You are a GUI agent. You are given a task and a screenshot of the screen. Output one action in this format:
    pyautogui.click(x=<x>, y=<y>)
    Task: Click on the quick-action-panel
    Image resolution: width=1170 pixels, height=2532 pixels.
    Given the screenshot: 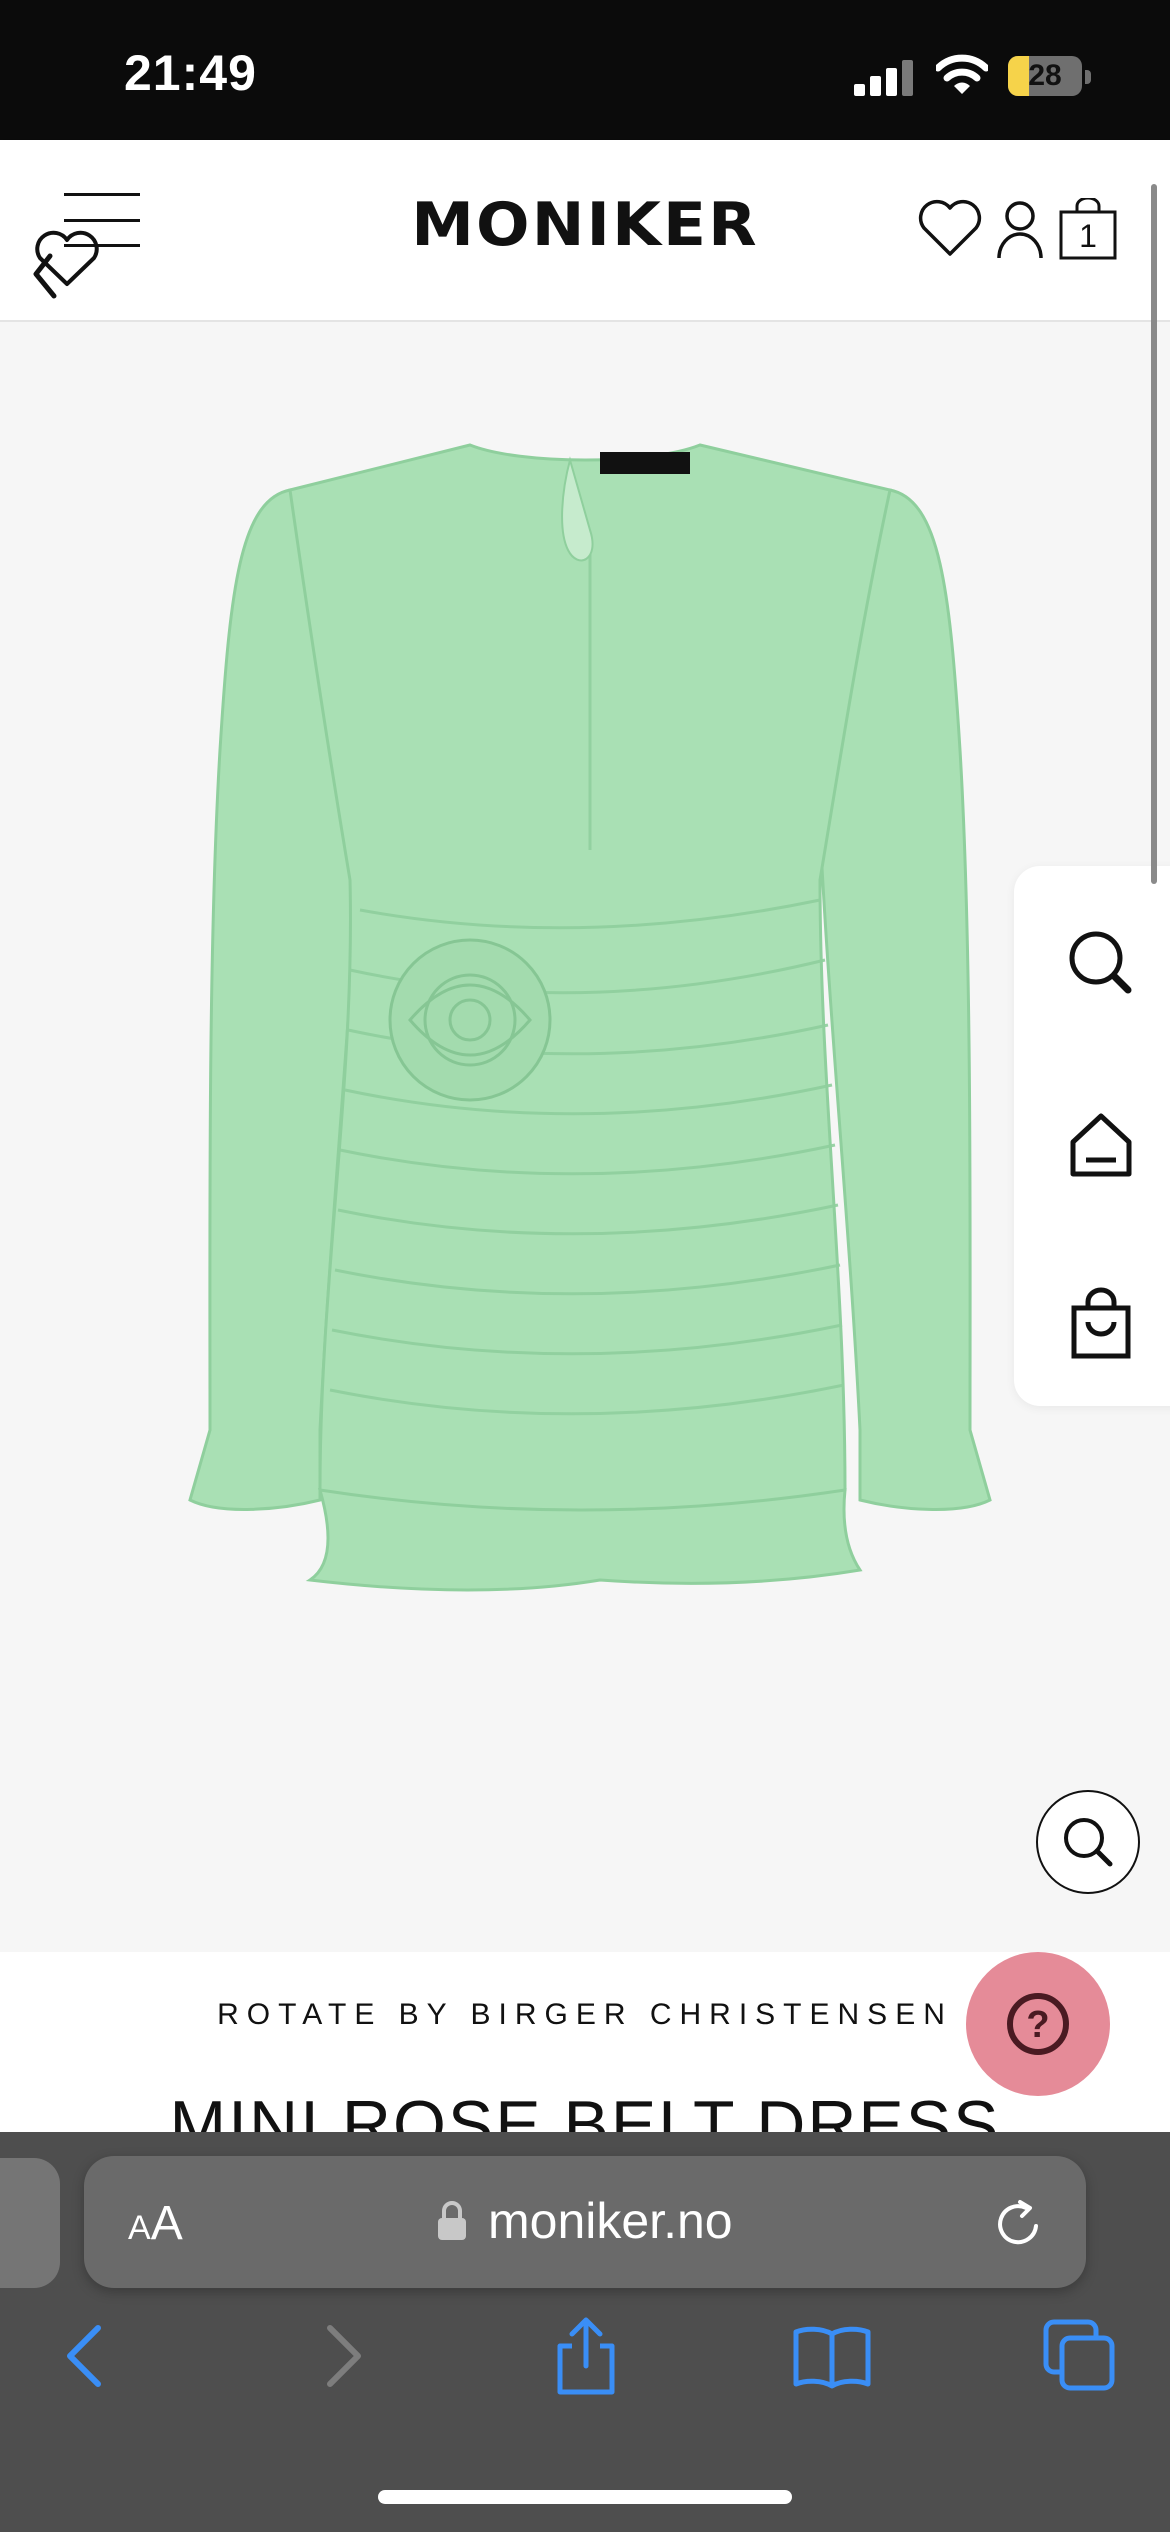 What is the action you would take?
    pyautogui.click(x=1092, y=1136)
    